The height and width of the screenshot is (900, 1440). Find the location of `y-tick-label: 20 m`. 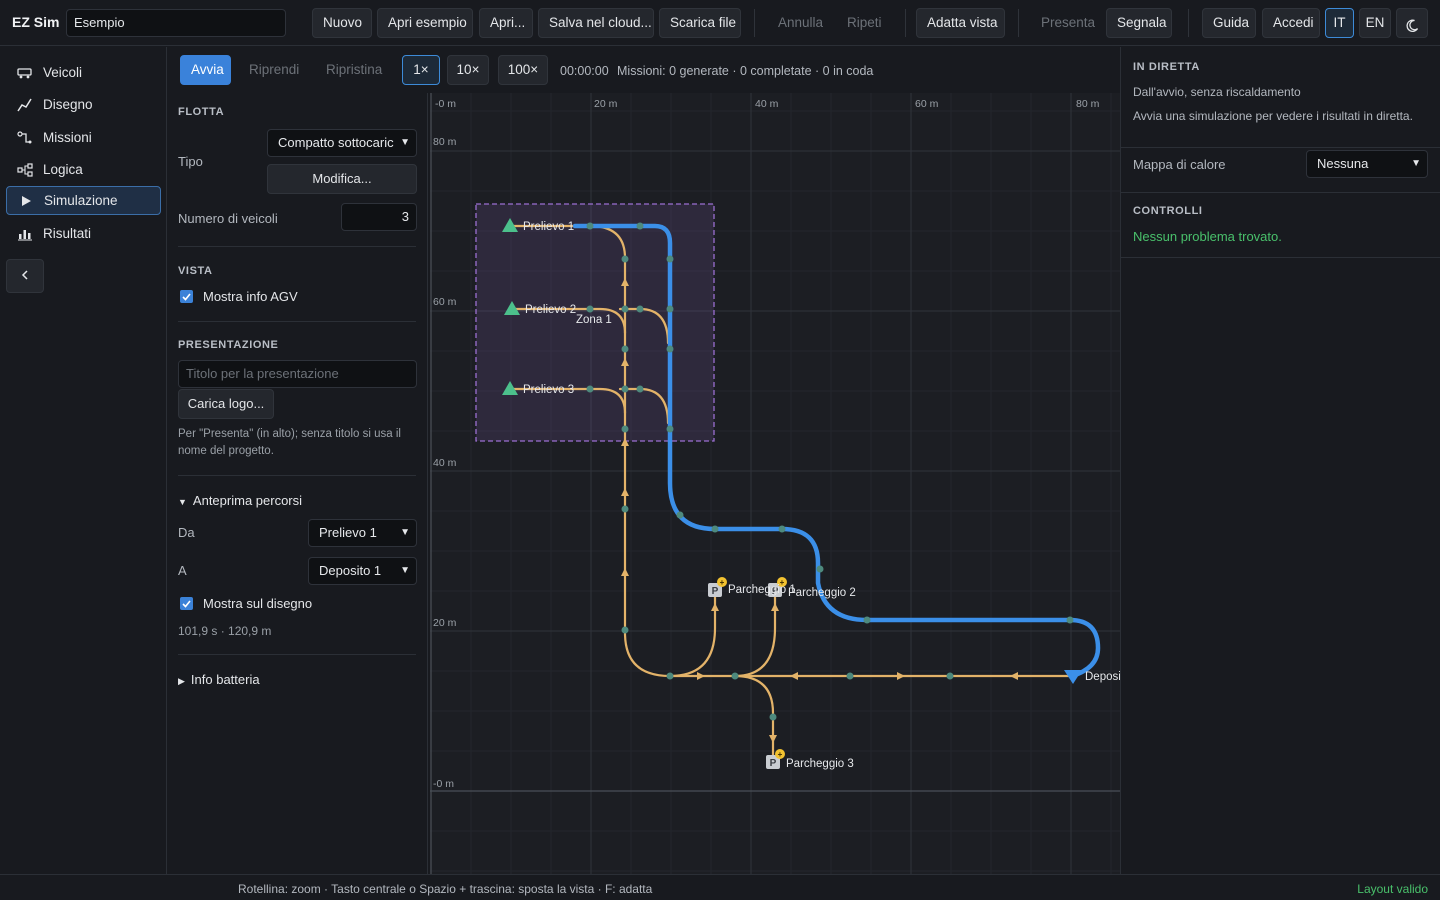

y-tick-label: 20 m is located at coordinates (445, 623).